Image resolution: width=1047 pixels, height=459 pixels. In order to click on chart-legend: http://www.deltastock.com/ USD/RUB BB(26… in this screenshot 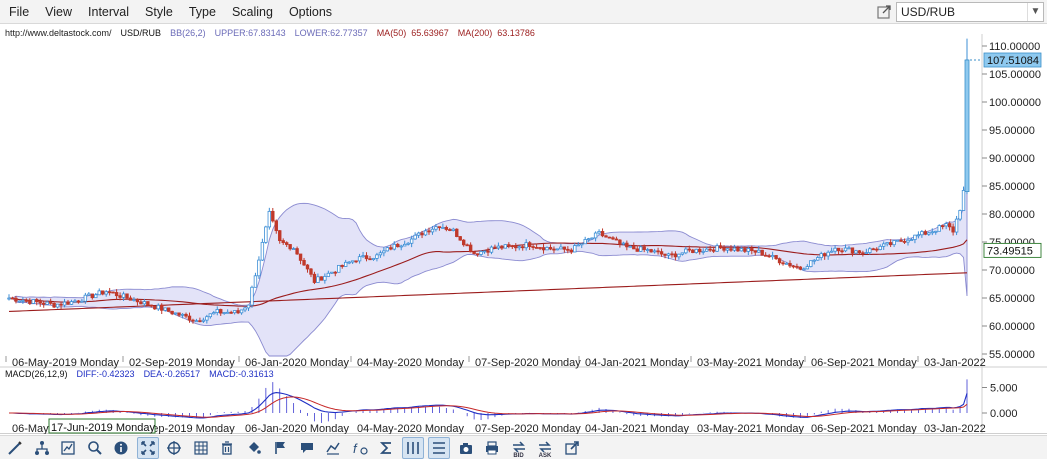, I will do `click(270, 33)`.